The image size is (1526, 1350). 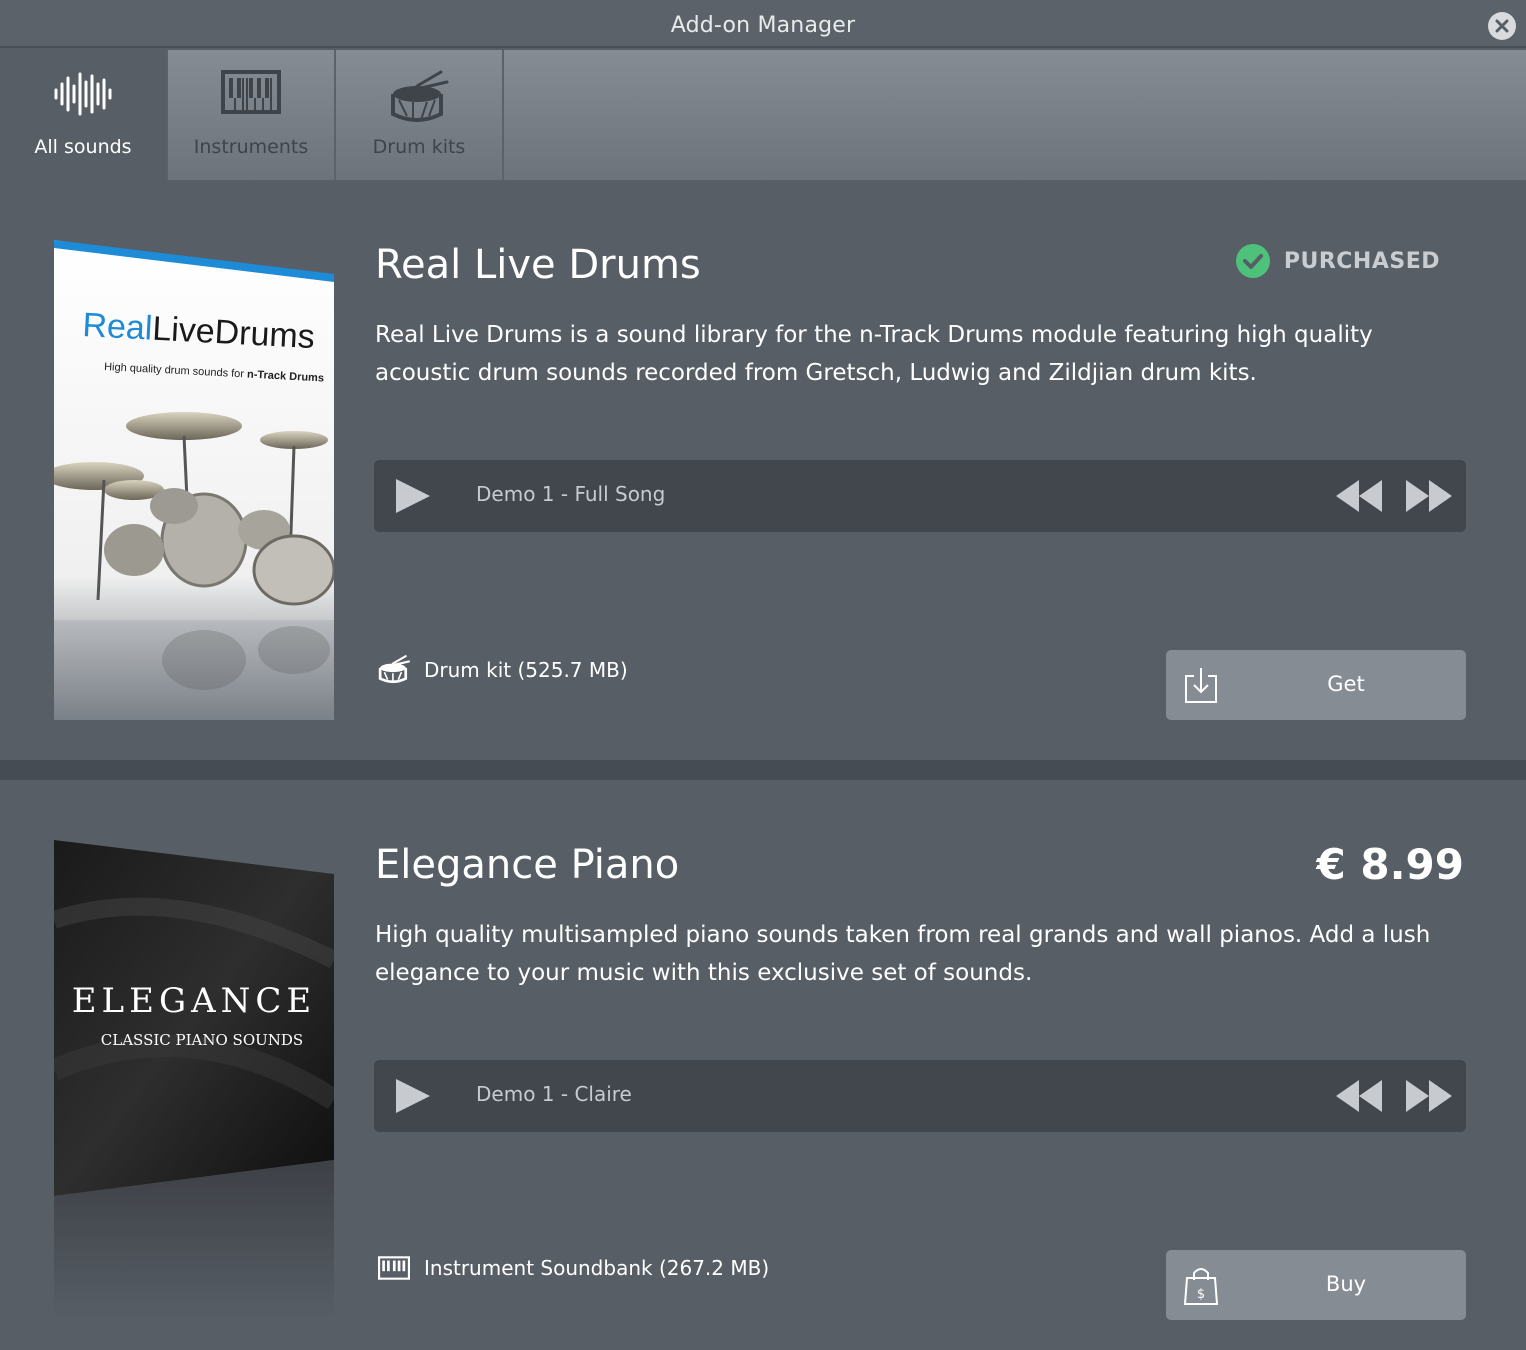 I want to click on purchased-badge: PURCHASED, so click(x=1337, y=261).